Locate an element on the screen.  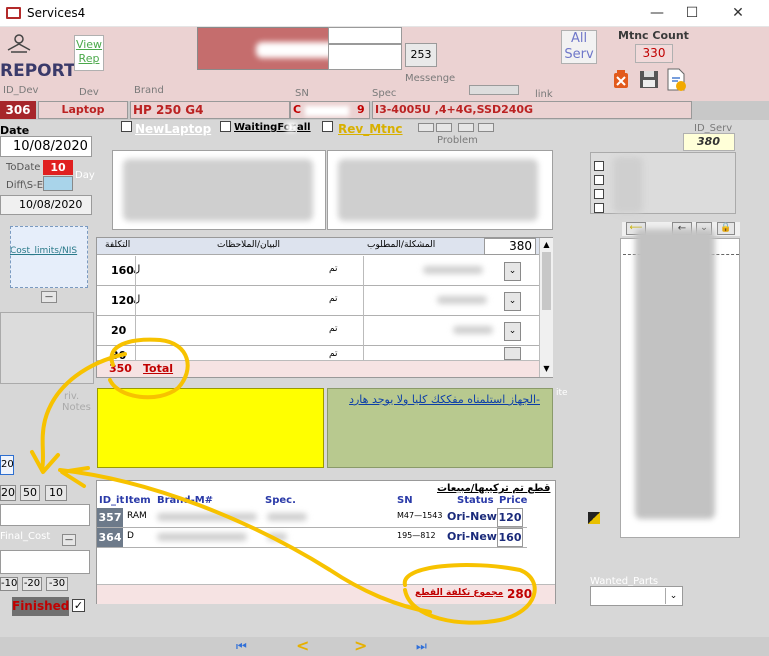
new-laptop-checkbox is located at coordinates (126, 126).